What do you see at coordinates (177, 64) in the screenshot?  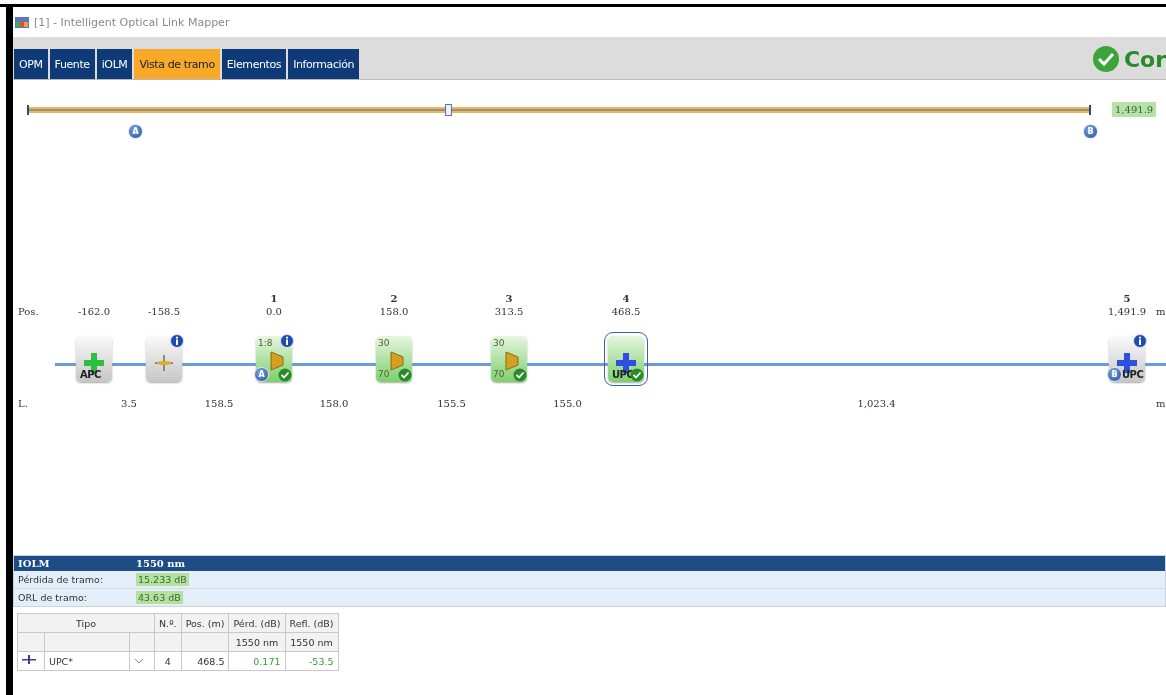 I see `tab: Vista de tramo` at bounding box center [177, 64].